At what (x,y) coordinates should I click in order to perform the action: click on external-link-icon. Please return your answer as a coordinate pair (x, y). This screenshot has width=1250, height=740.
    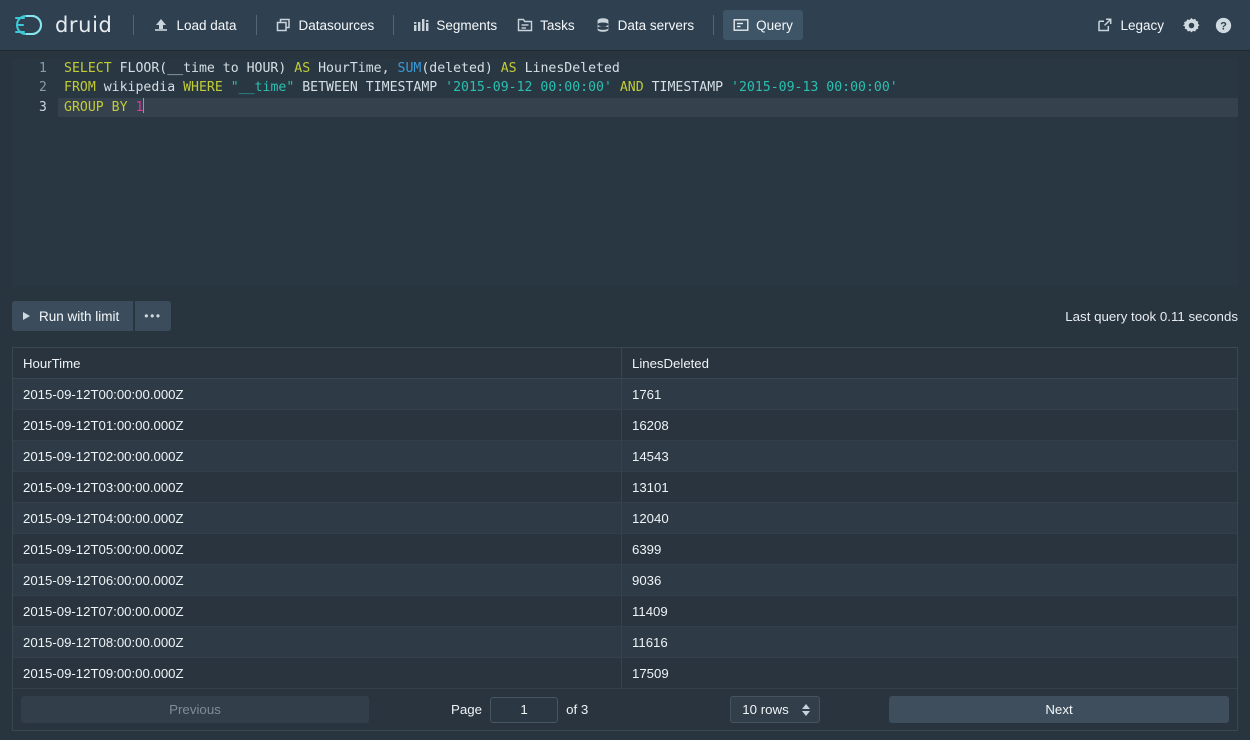
    Looking at the image, I should click on (1105, 25).